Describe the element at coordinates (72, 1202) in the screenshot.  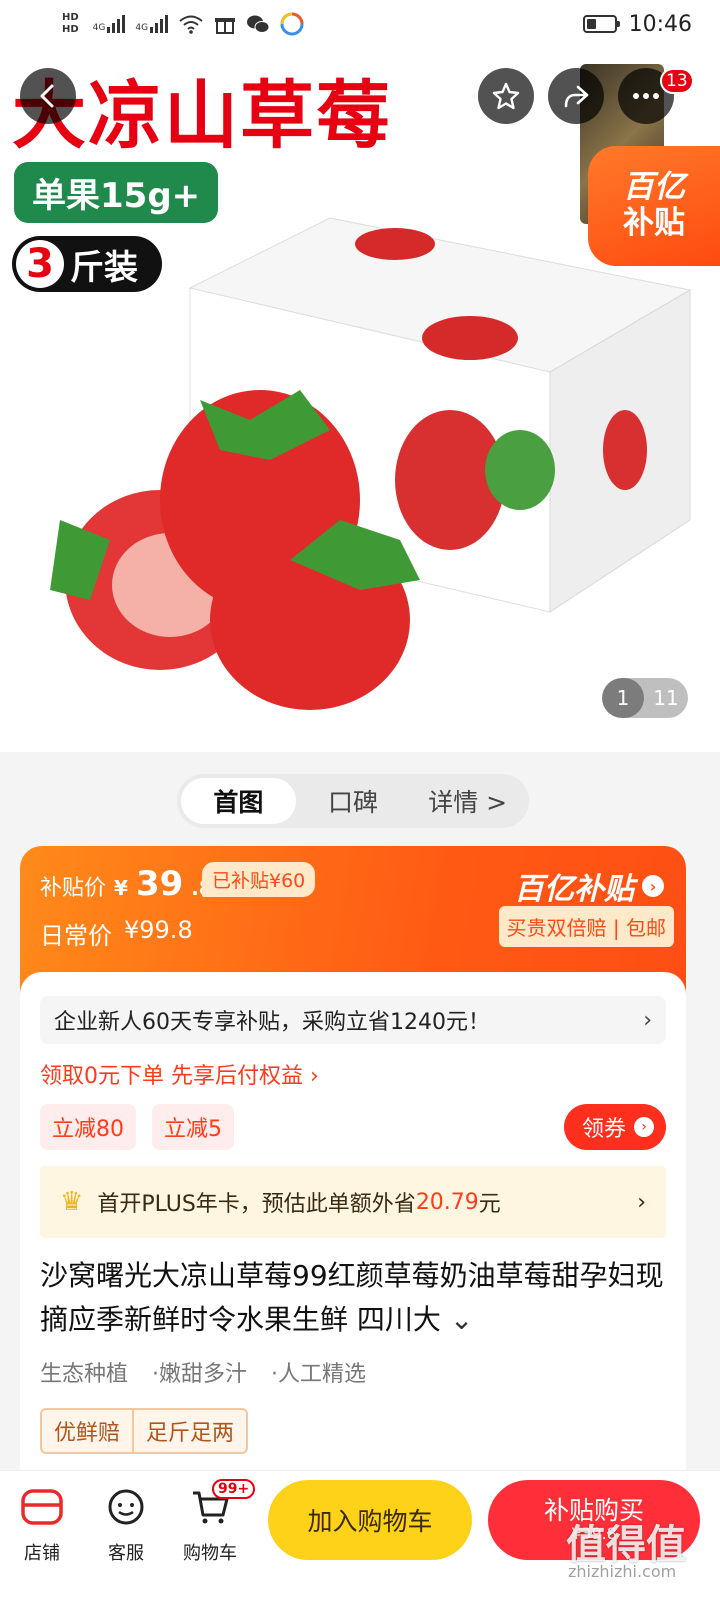
I see `crown-icon: ♛` at that location.